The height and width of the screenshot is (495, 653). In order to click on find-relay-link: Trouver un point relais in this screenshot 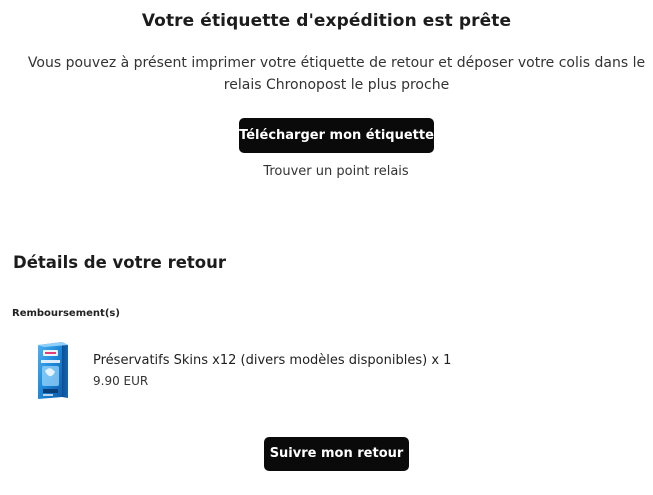, I will do `click(326, 171)`.